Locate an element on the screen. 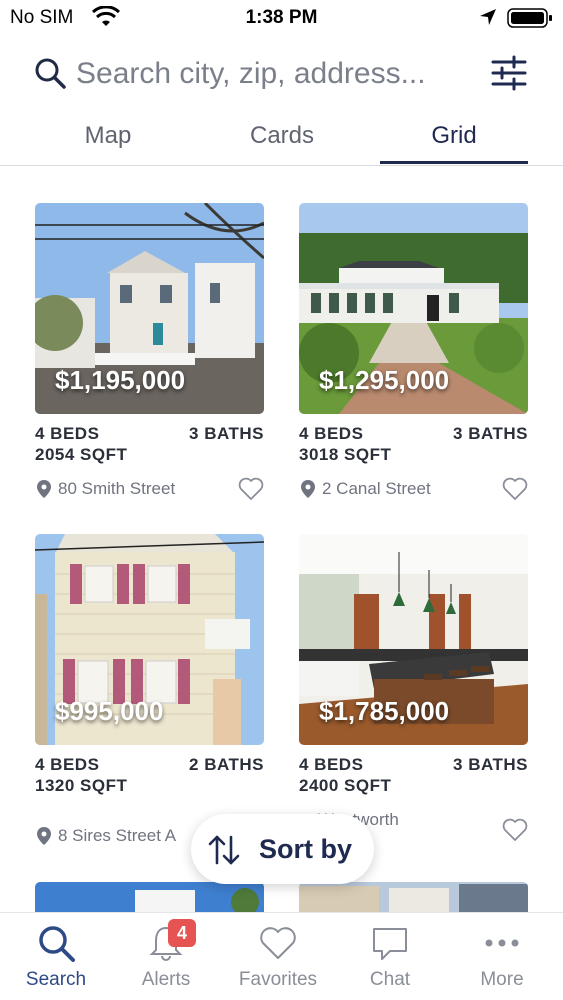 This screenshot has height=1000, width=563. nav-label: More is located at coordinates (502, 979).